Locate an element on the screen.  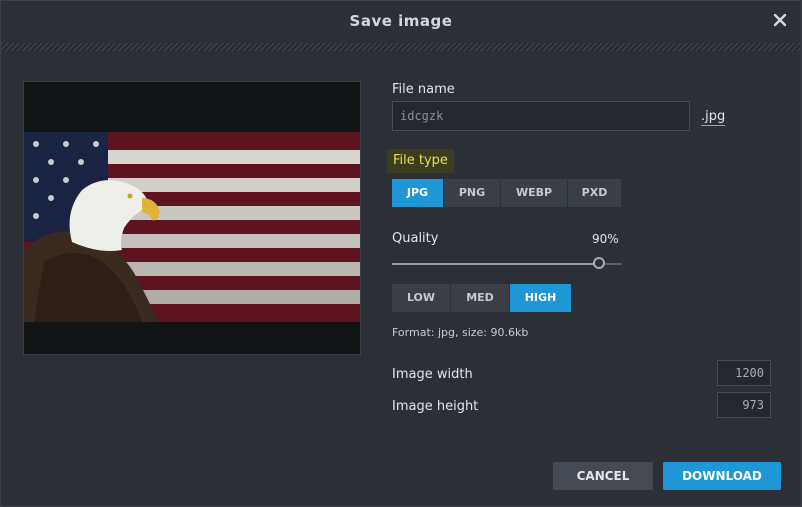
file-type-label: File type is located at coordinates (420, 161).